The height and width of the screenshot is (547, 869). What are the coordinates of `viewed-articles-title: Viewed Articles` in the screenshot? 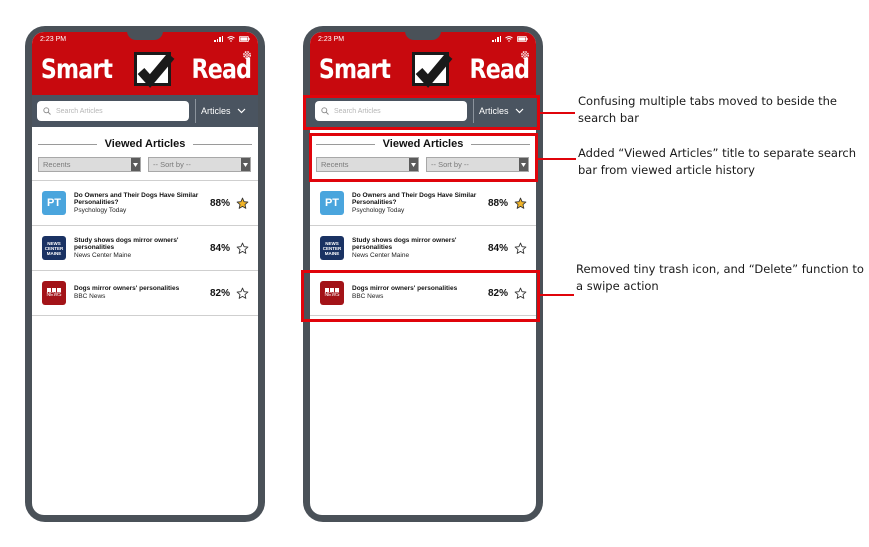 It's located at (145, 144).